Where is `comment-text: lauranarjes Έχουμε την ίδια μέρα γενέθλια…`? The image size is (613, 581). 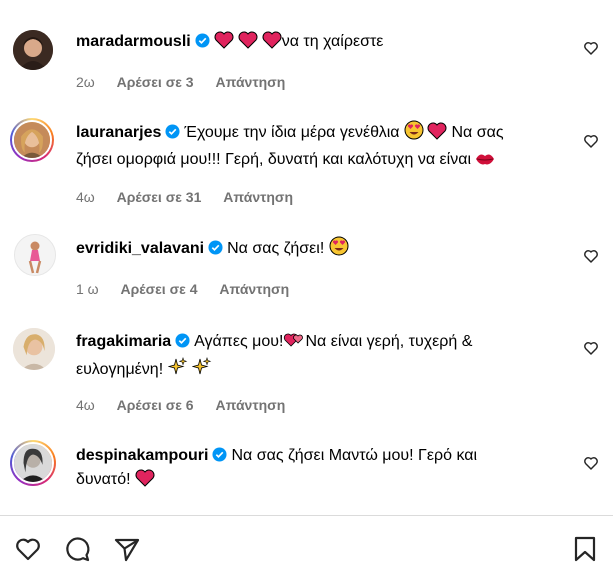
comment-text: lauranarjes Έχουμε την ίδια μέρα γενέθλια… is located at coordinates (321, 147).